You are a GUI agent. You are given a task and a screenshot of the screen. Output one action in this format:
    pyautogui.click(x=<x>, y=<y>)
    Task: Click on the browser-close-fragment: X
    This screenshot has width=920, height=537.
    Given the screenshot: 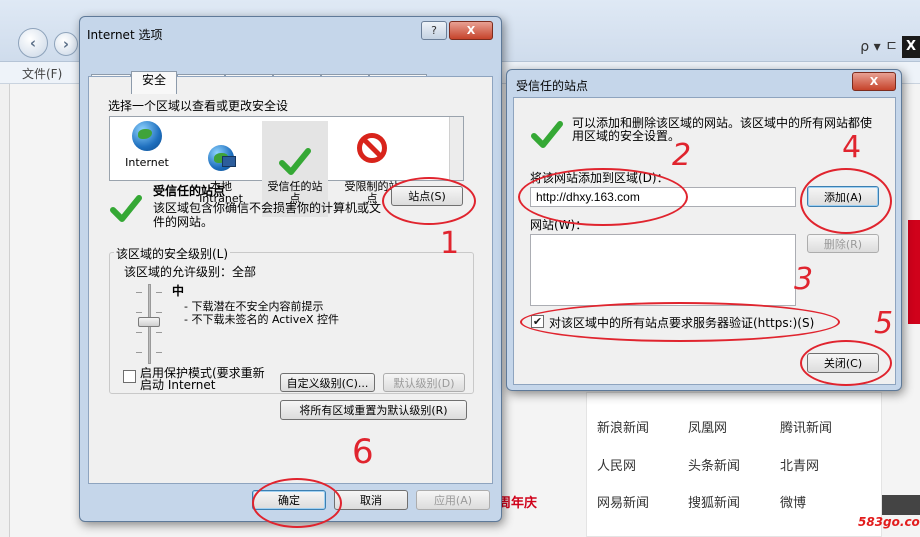 What is the action you would take?
    pyautogui.click(x=911, y=47)
    